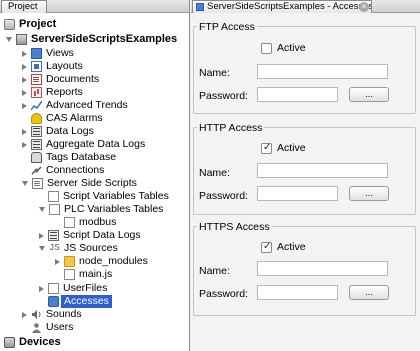 This screenshot has height=351, width=420. What do you see at coordinates (227, 27) in the screenshot?
I see `ftp-access-title: FTP Access` at bounding box center [227, 27].